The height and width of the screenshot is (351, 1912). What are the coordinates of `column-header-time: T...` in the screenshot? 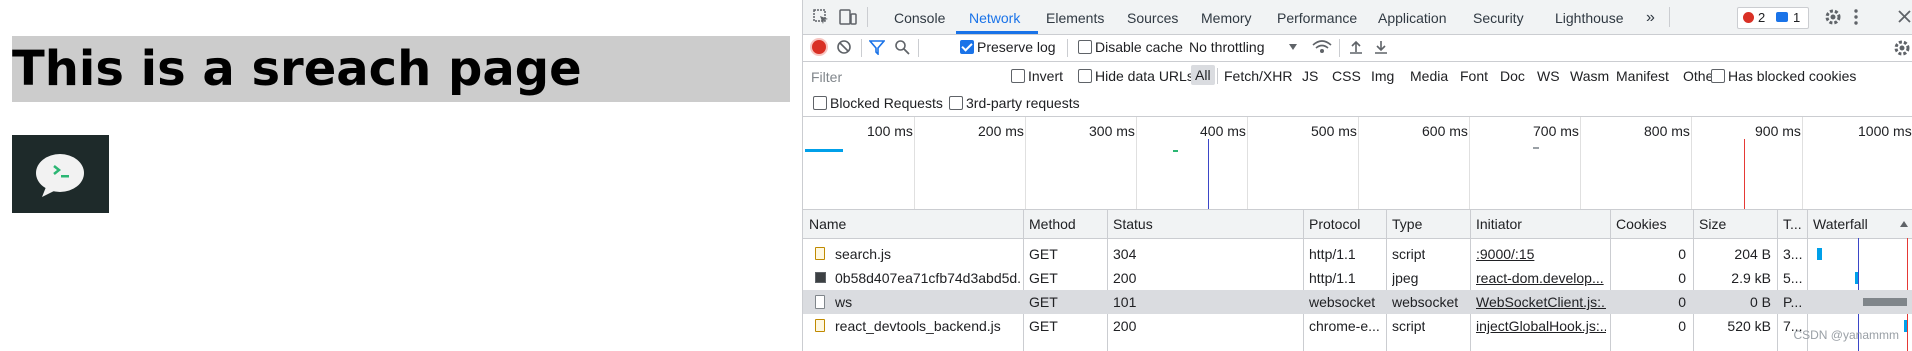 It's located at (1792, 224).